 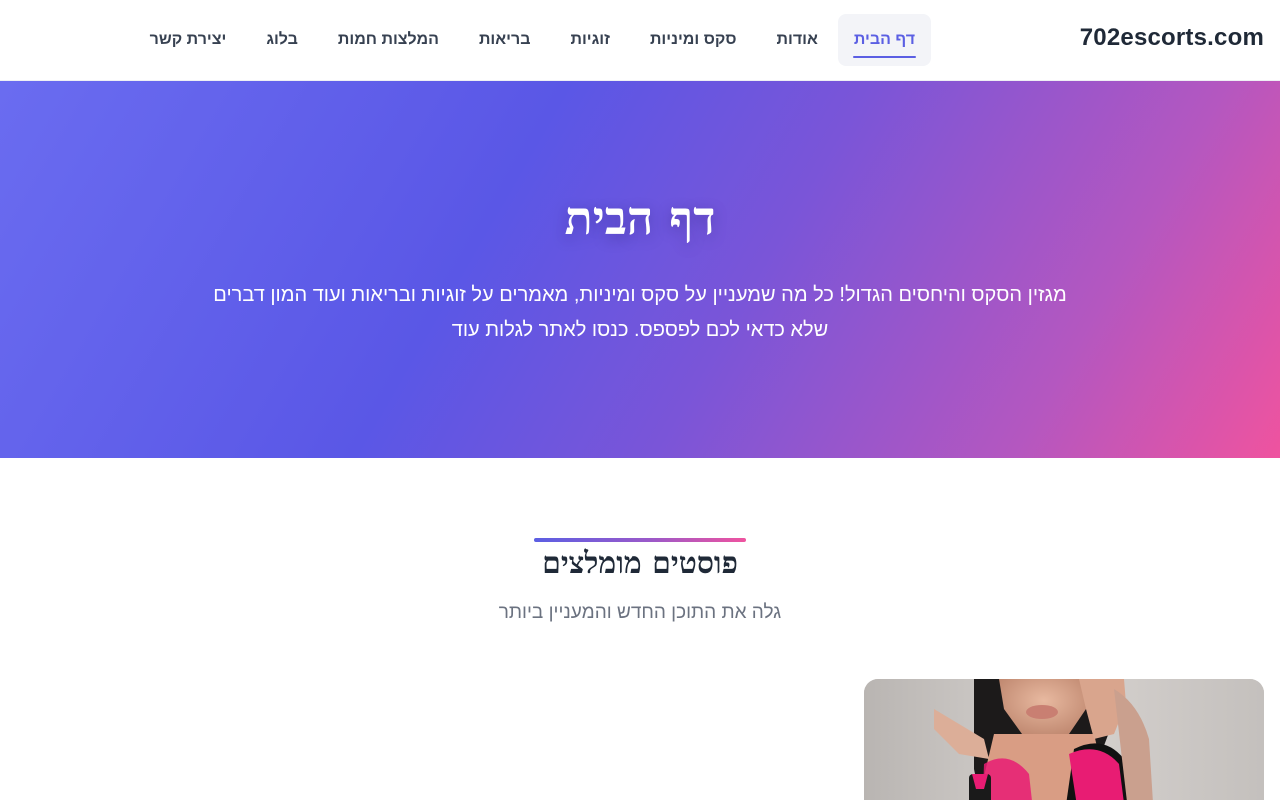 What do you see at coordinates (282, 40) in the screenshot?
I see `nav-item-blog: בלוג` at bounding box center [282, 40].